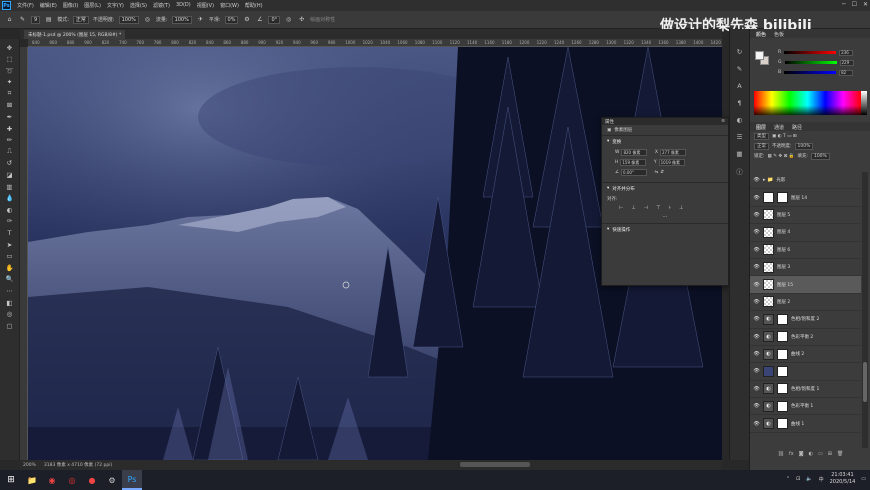  What do you see at coordinates (801, 454) in the screenshot?
I see `add-mask-icon: ◙` at bounding box center [801, 454].